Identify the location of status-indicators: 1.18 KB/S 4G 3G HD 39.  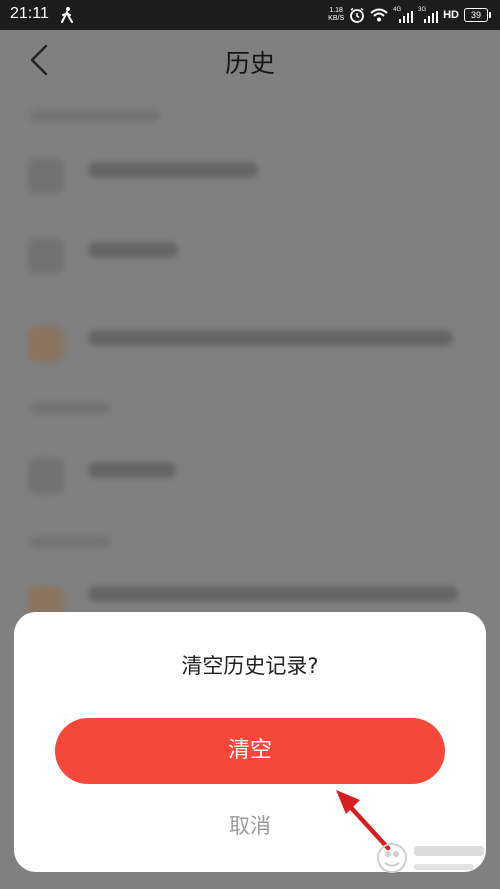
(409, 15).